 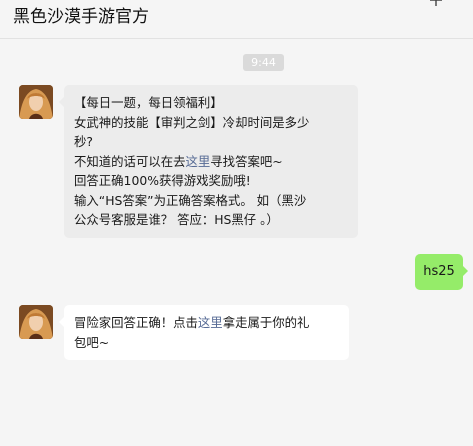 What do you see at coordinates (441, 272) in the screenshot?
I see `sent-message-bubble: hs25` at bounding box center [441, 272].